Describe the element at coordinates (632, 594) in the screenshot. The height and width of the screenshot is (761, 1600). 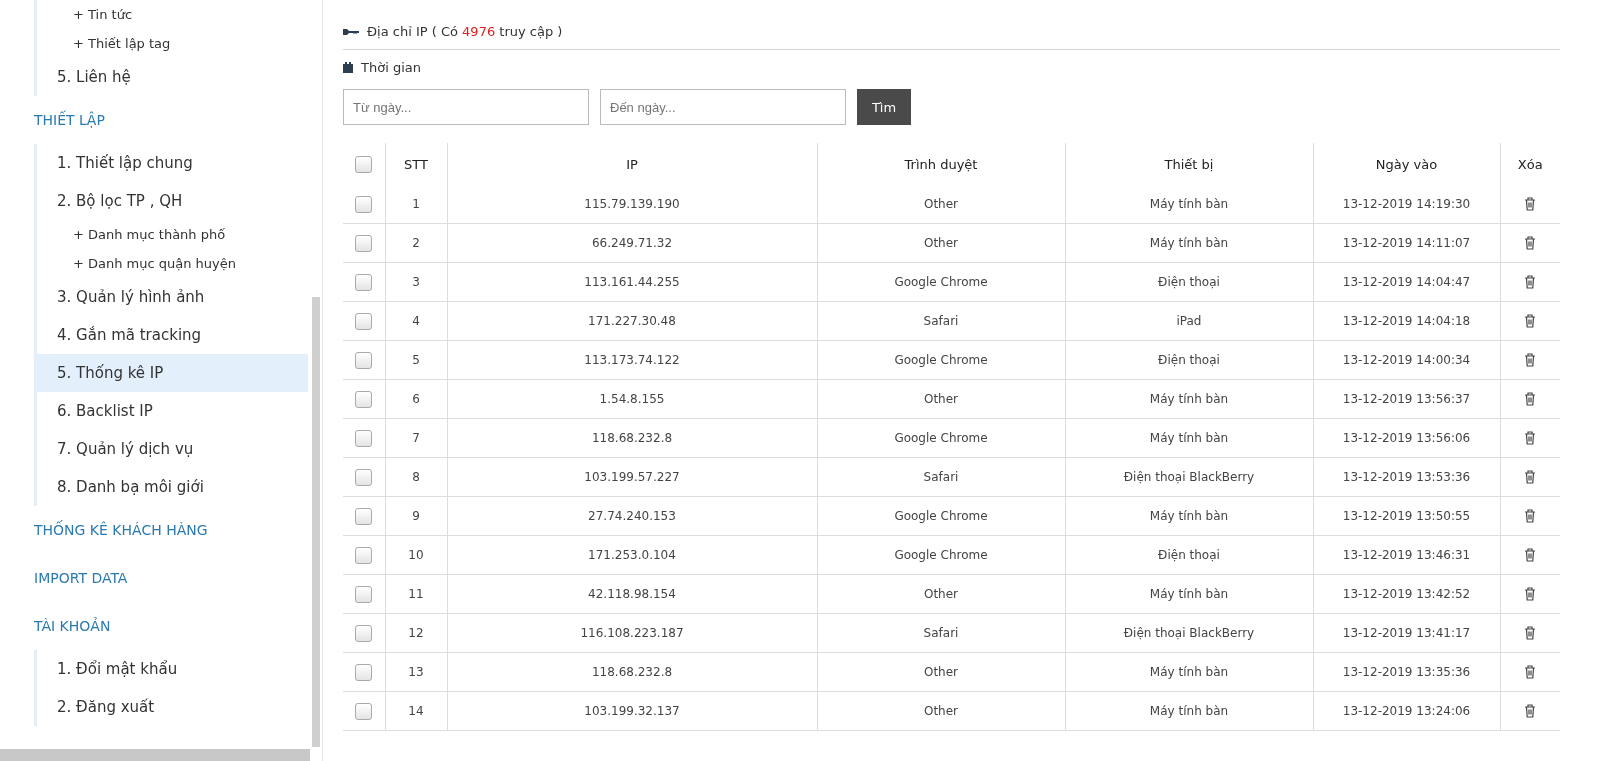
I see `table-cell: 42.118.98.154` at that location.